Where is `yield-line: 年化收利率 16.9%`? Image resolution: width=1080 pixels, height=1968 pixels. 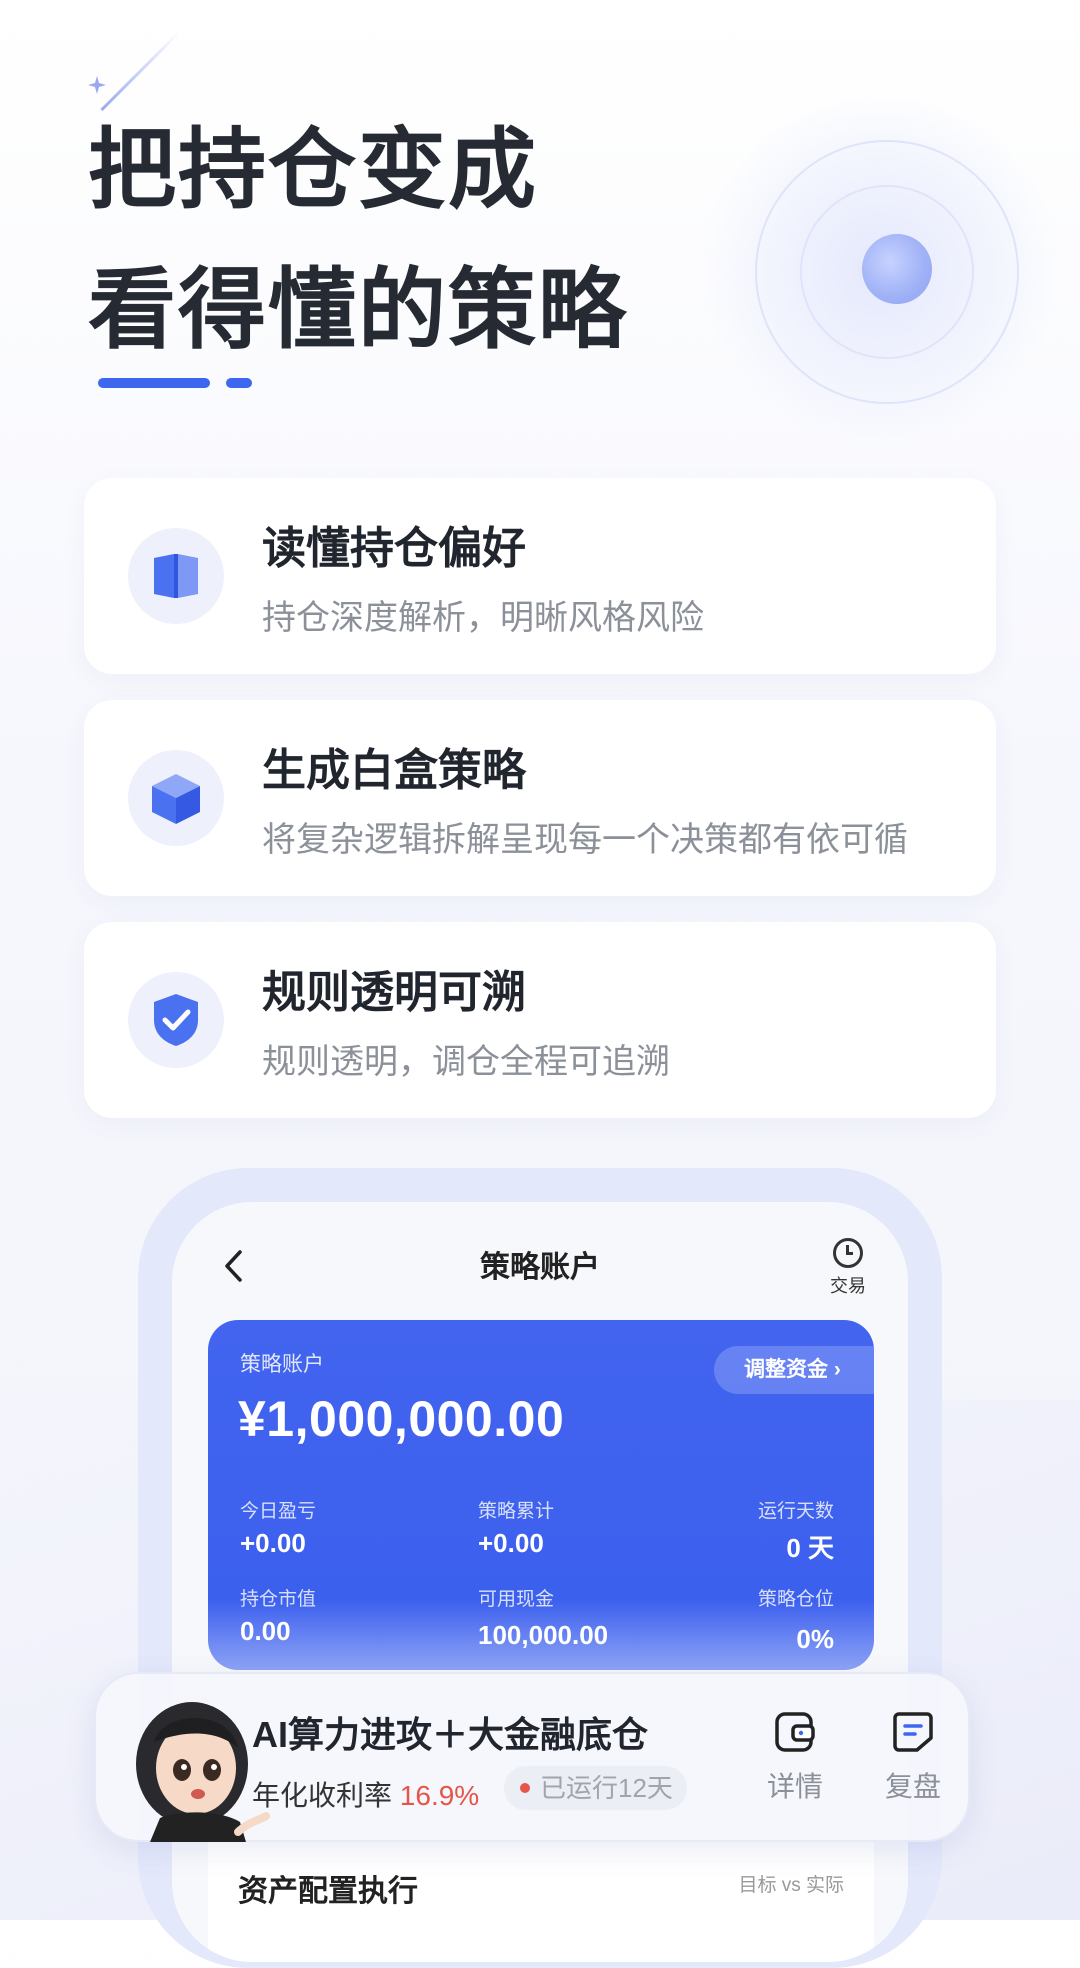 yield-line: 年化收利率 16.9% is located at coordinates (365, 1794).